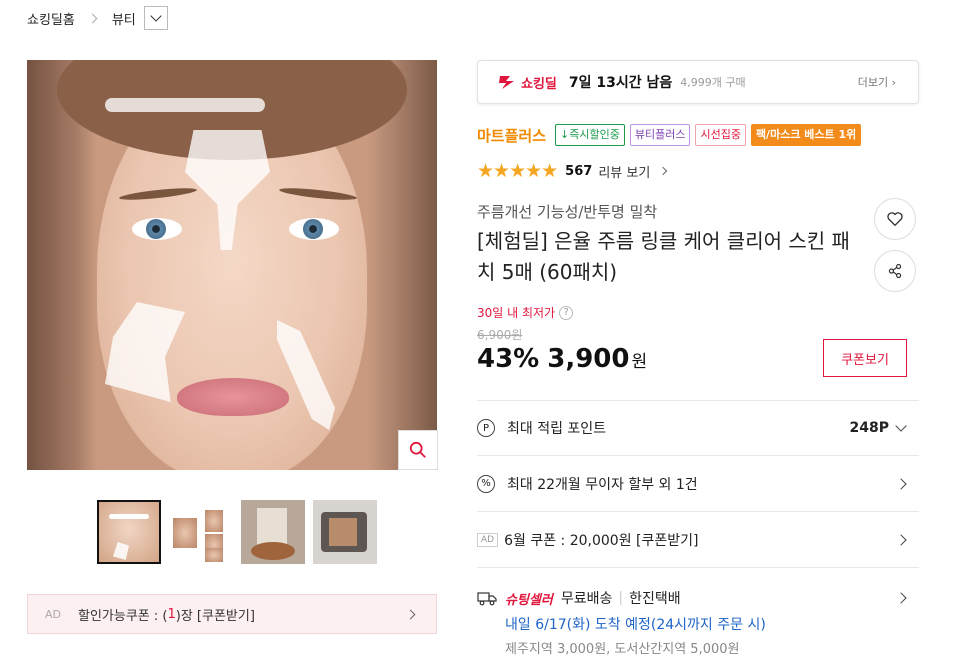  What do you see at coordinates (622, 649) in the screenshot?
I see `extra-shipping-fee: 제주지역 3,000원, 도서산간지역 5,000원` at bounding box center [622, 649].